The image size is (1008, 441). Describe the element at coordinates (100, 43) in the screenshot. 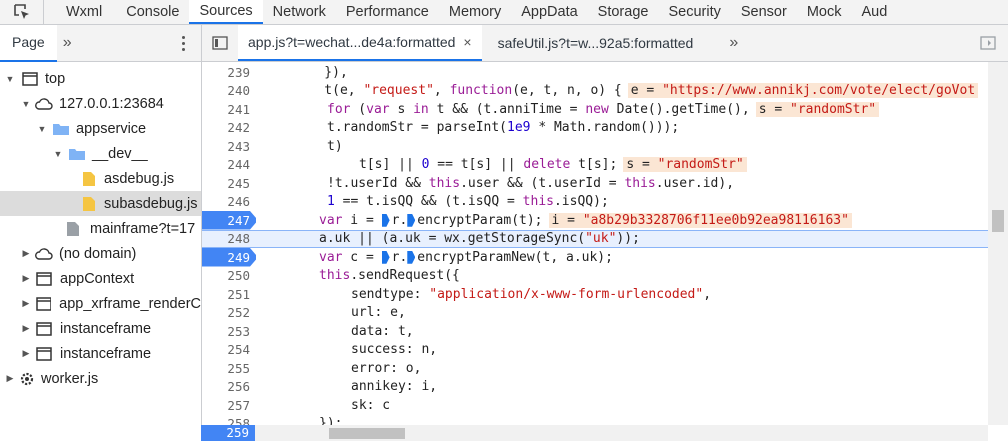

I see `navigator-header: Page »` at that location.